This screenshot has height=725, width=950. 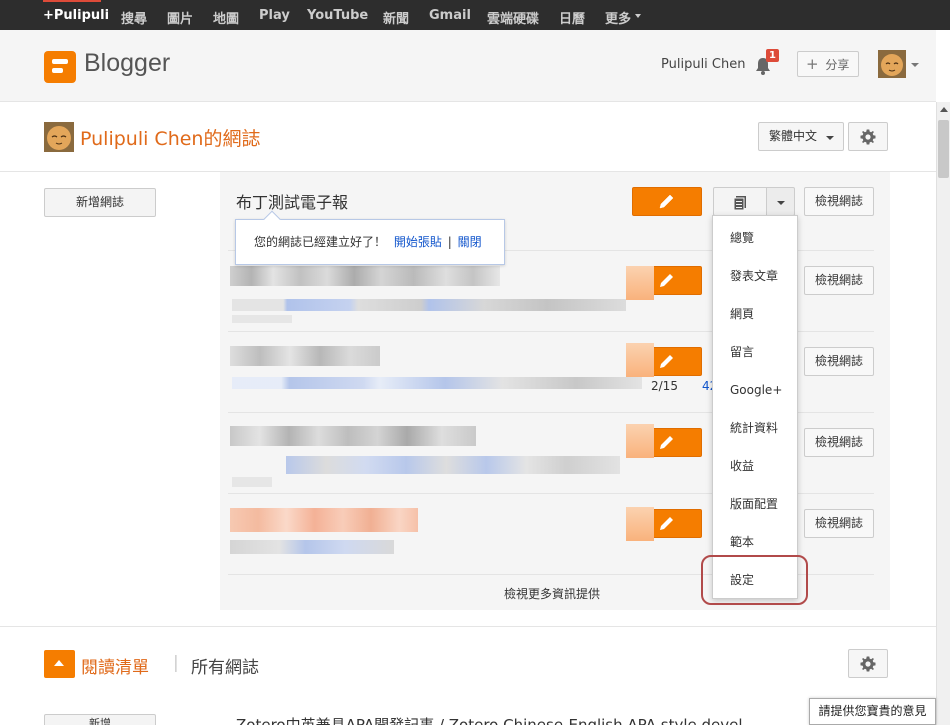 What do you see at coordinates (755, 390) in the screenshot?
I see `menu-item-google-plus: Google+` at bounding box center [755, 390].